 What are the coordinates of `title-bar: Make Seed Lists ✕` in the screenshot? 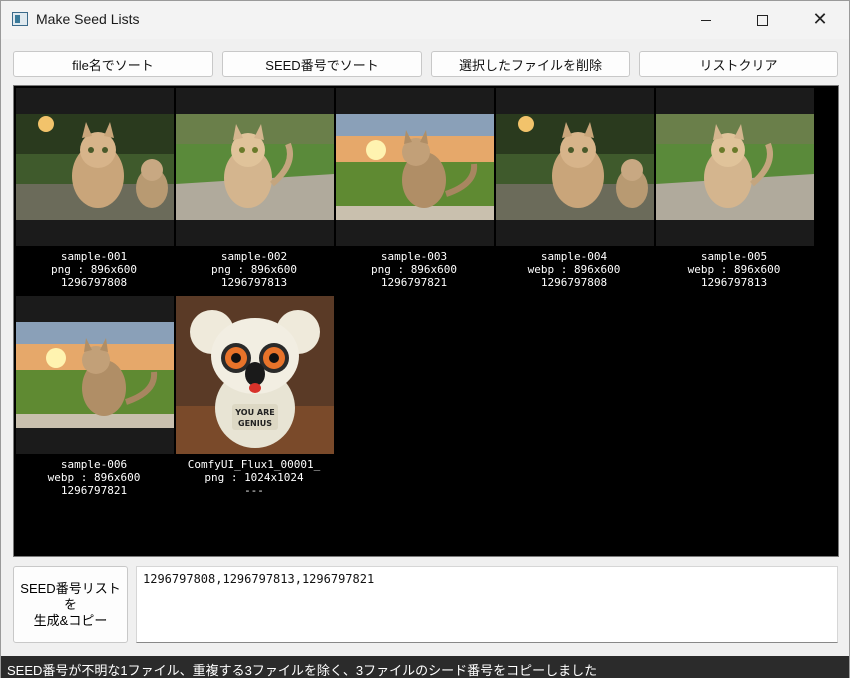 It's located at (425, 20).